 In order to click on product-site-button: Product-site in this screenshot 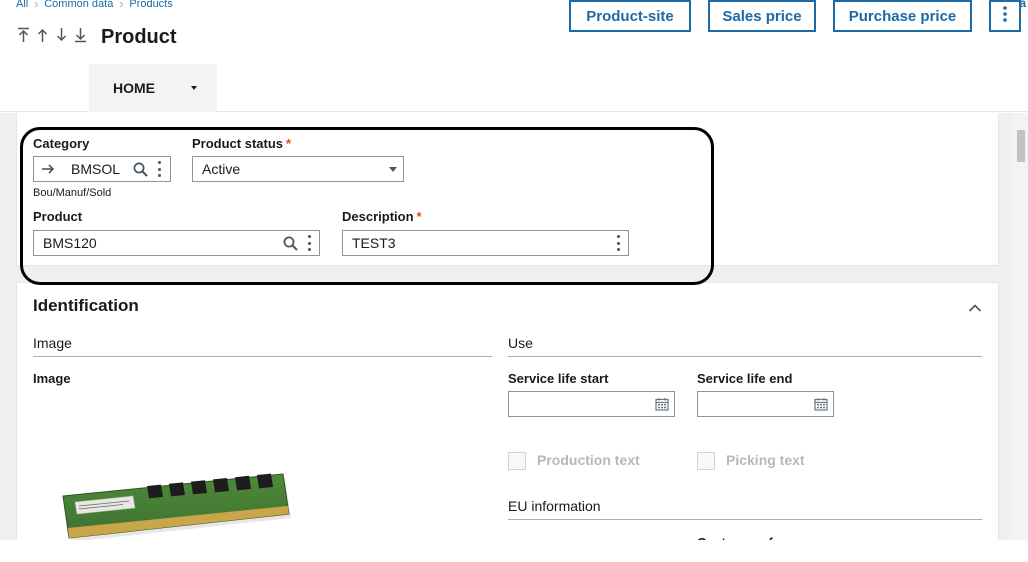, I will do `click(630, 16)`.